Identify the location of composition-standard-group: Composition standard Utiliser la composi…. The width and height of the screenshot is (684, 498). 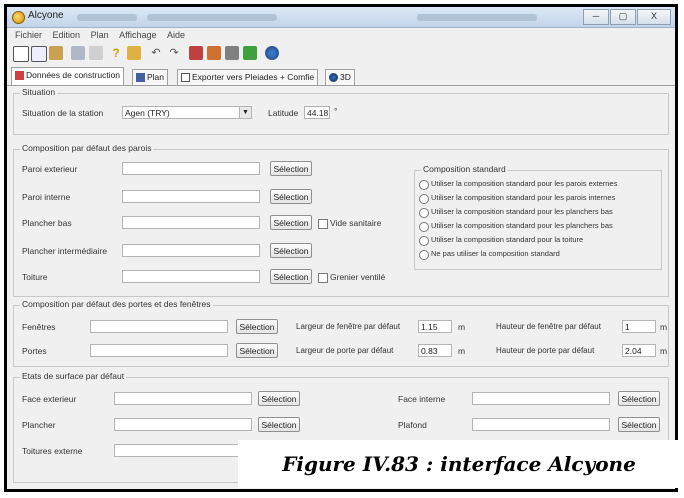
(538, 217).